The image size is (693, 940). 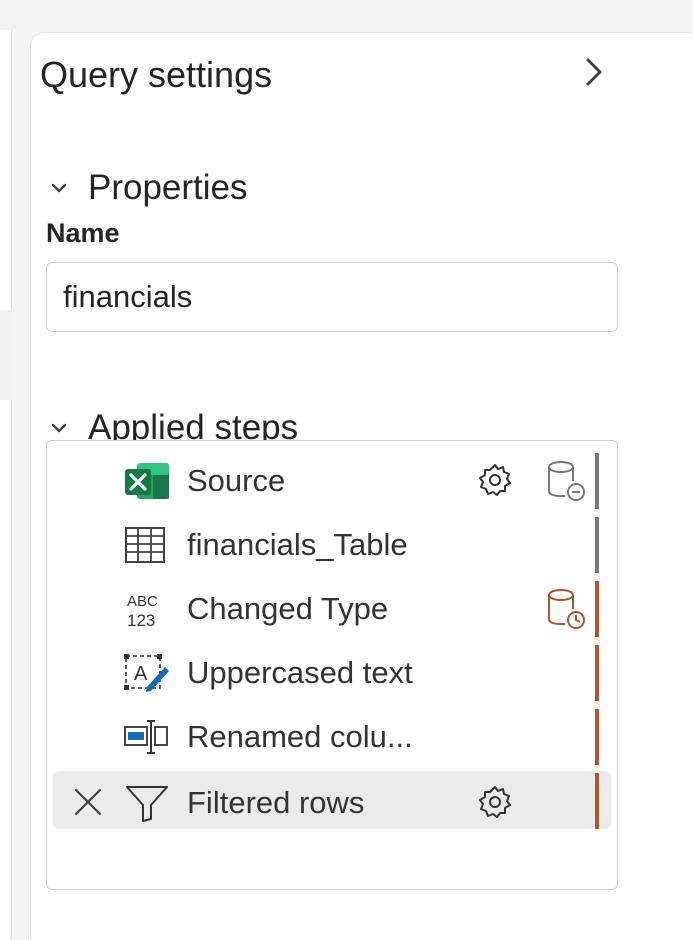 I want to click on collapse-panel-button, so click(x=594, y=72).